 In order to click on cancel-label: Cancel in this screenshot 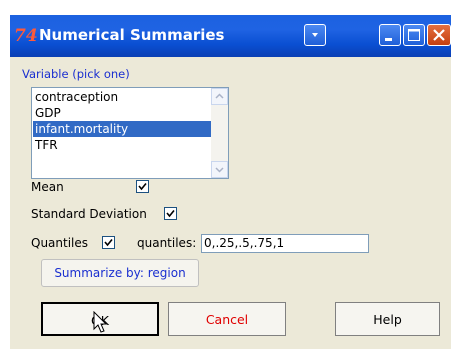, I will do `click(227, 319)`.